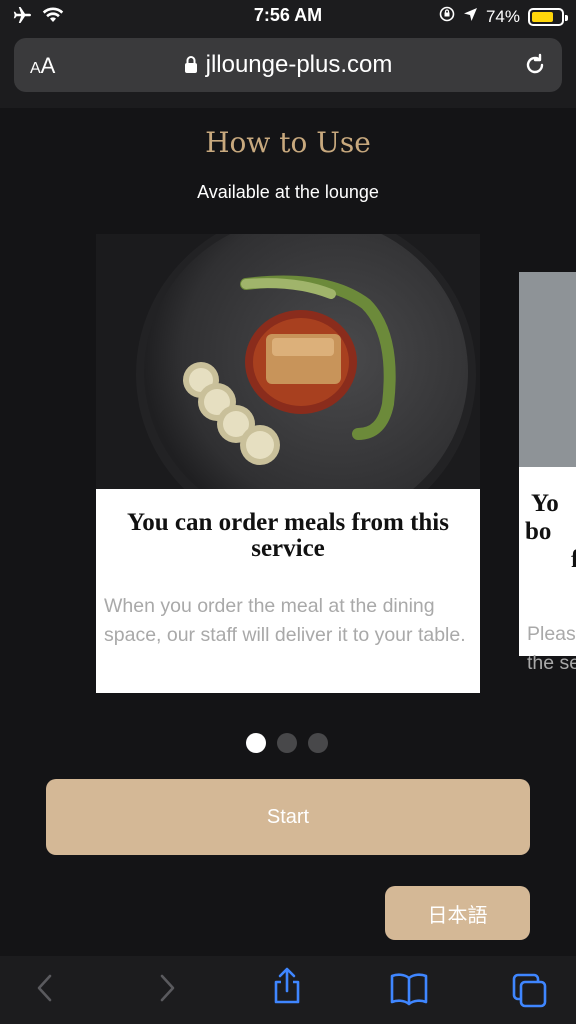  I want to click on share-icon, so click(287, 988).